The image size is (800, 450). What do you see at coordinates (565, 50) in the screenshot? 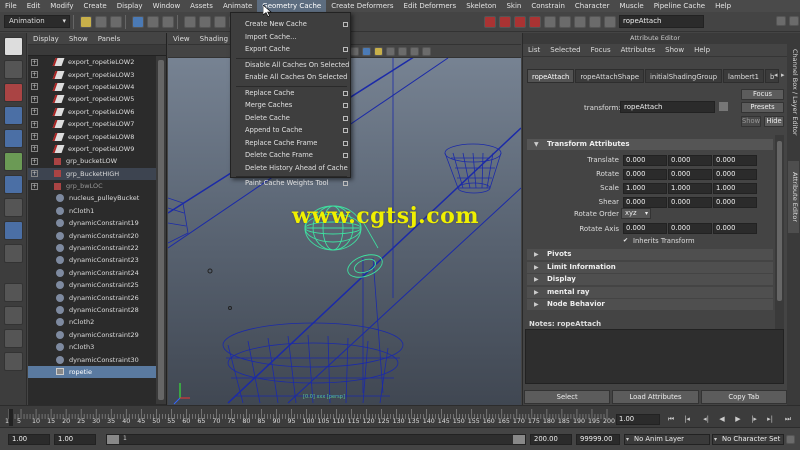
I see `ae-menu-selected: Selected` at bounding box center [565, 50].